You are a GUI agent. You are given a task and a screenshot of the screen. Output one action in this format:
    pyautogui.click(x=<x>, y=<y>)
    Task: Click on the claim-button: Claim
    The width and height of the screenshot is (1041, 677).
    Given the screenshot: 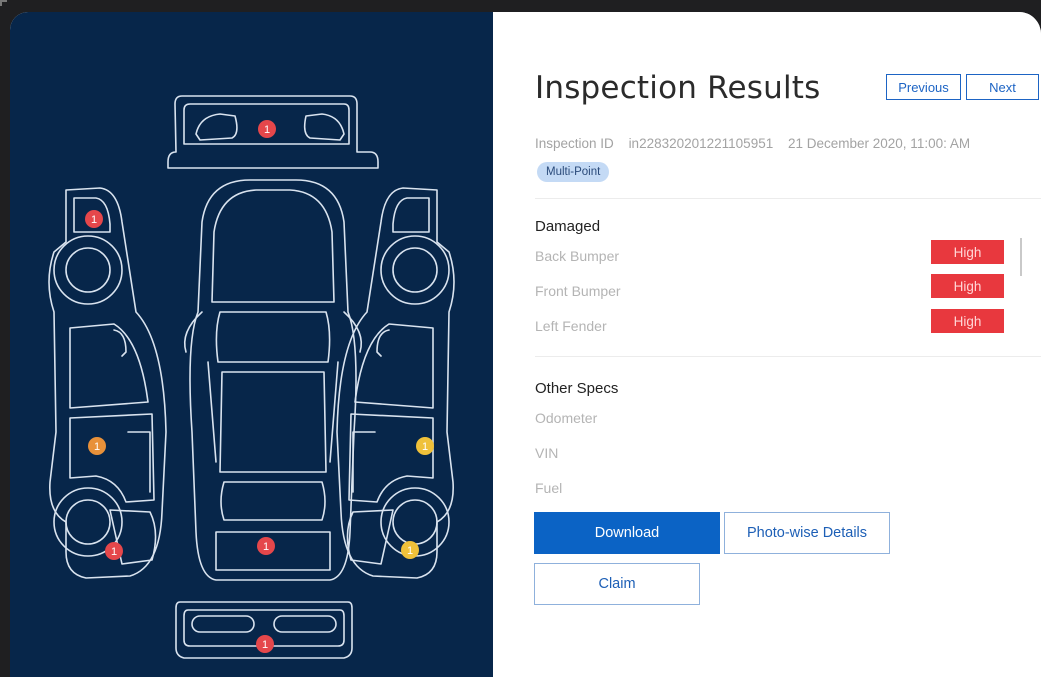 What is the action you would take?
    pyautogui.click(x=617, y=584)
    